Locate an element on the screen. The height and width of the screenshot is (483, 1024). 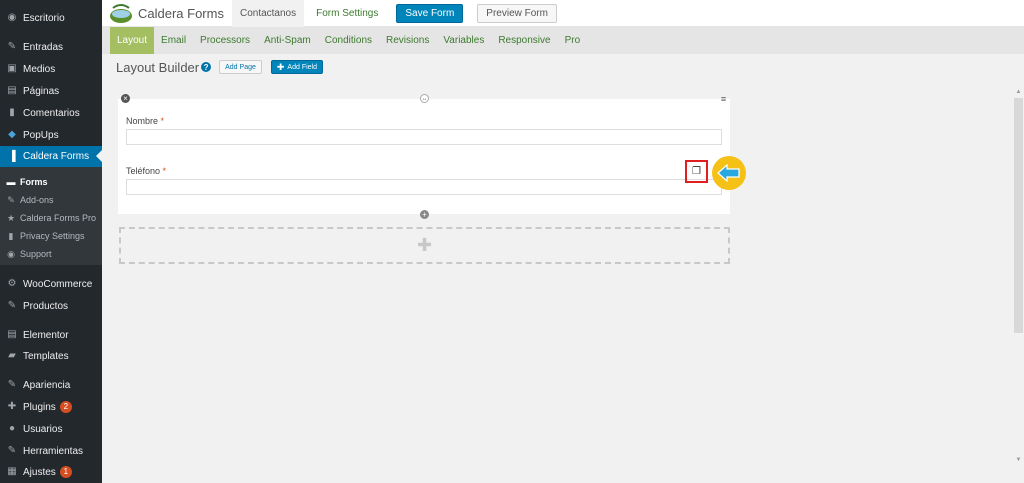
tab-responsive: Responsive is located at coordinates (524, 40).